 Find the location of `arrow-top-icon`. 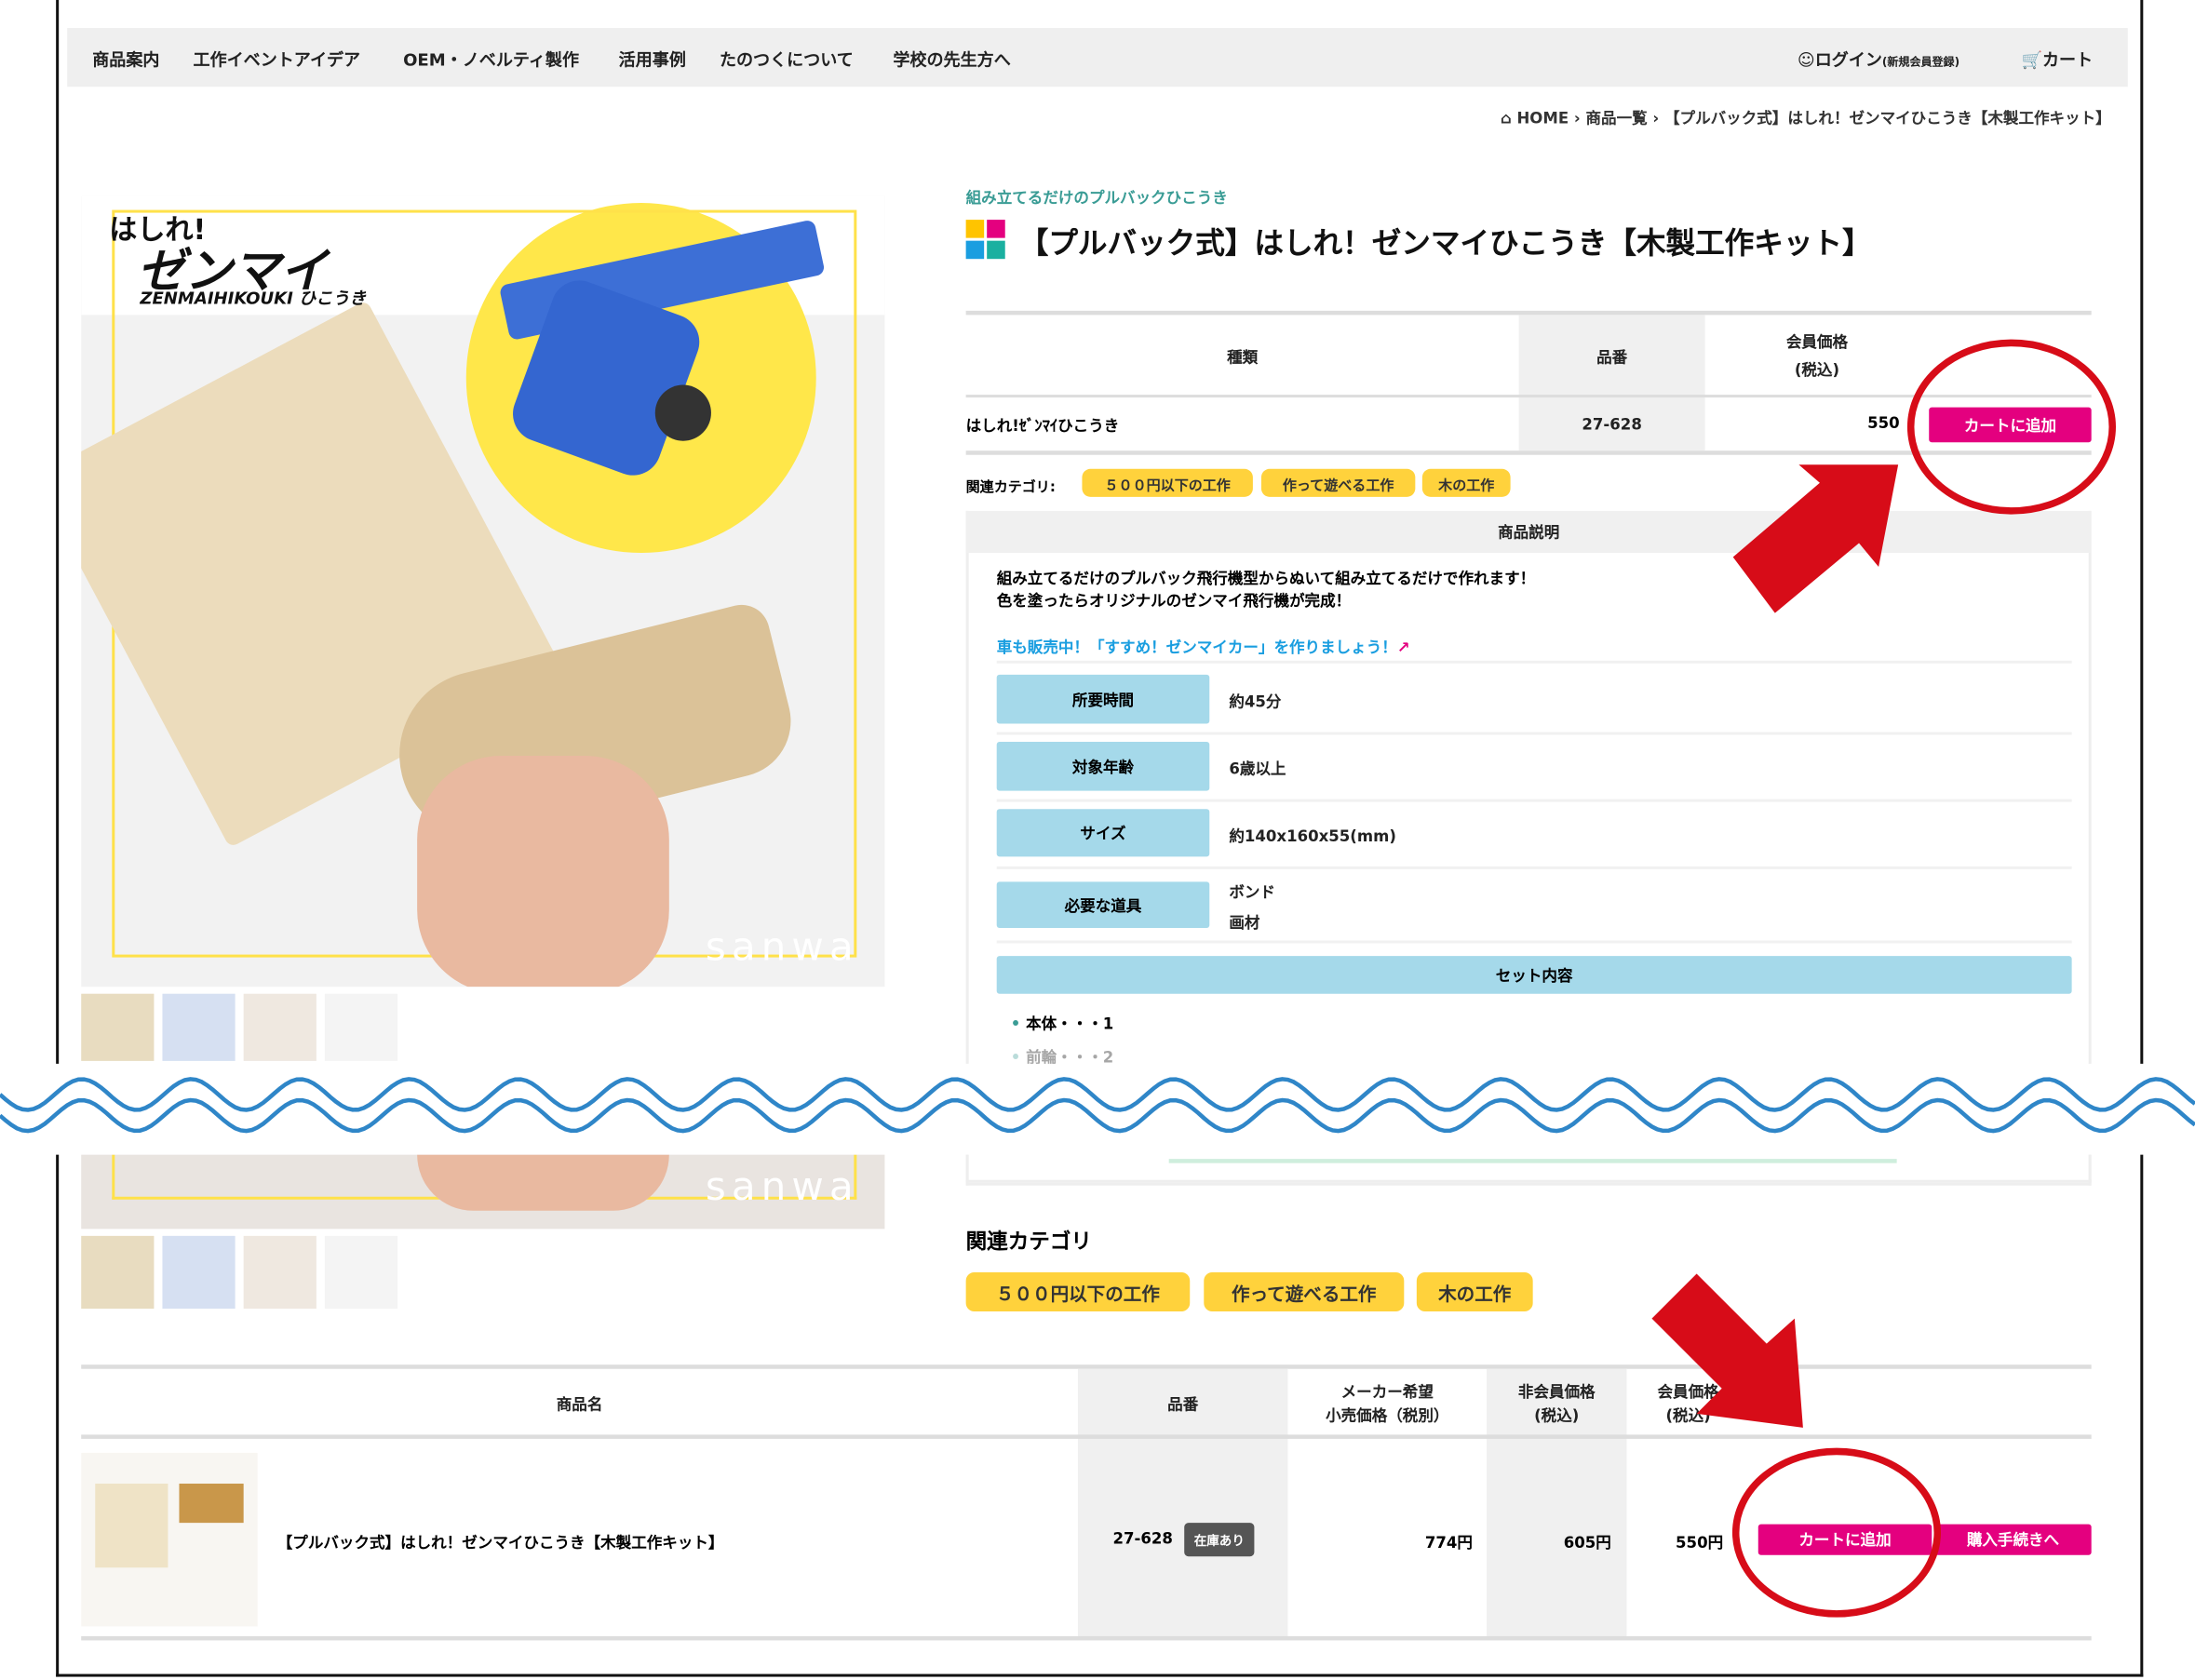

arrow-top-icon is located at coordinates (1815, 538).